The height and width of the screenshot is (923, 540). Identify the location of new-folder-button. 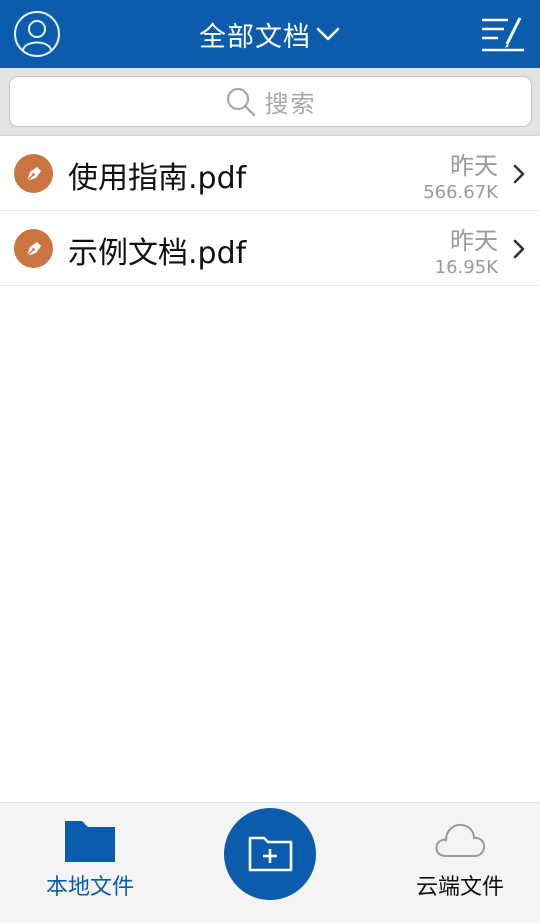
(270, 854).